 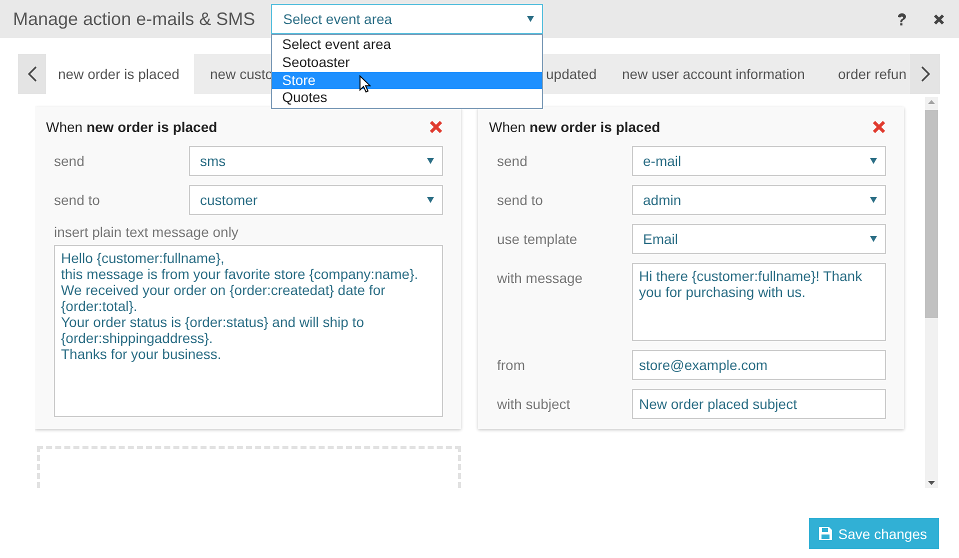 What do you see at coordinates (759, 239) in the screenshot?
I see `dropdown-select: Email` at bounding box center [759, 239].